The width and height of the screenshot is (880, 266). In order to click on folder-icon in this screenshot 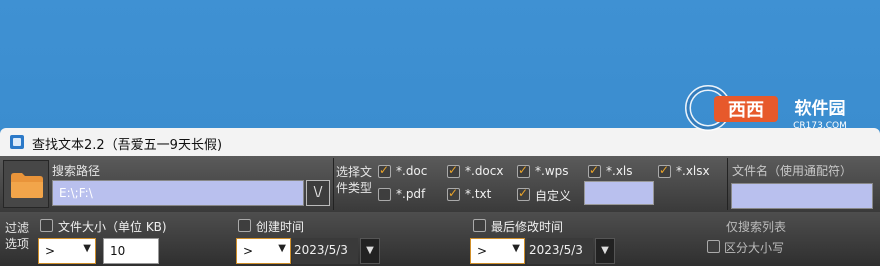, I will do `click(27, 185)`.